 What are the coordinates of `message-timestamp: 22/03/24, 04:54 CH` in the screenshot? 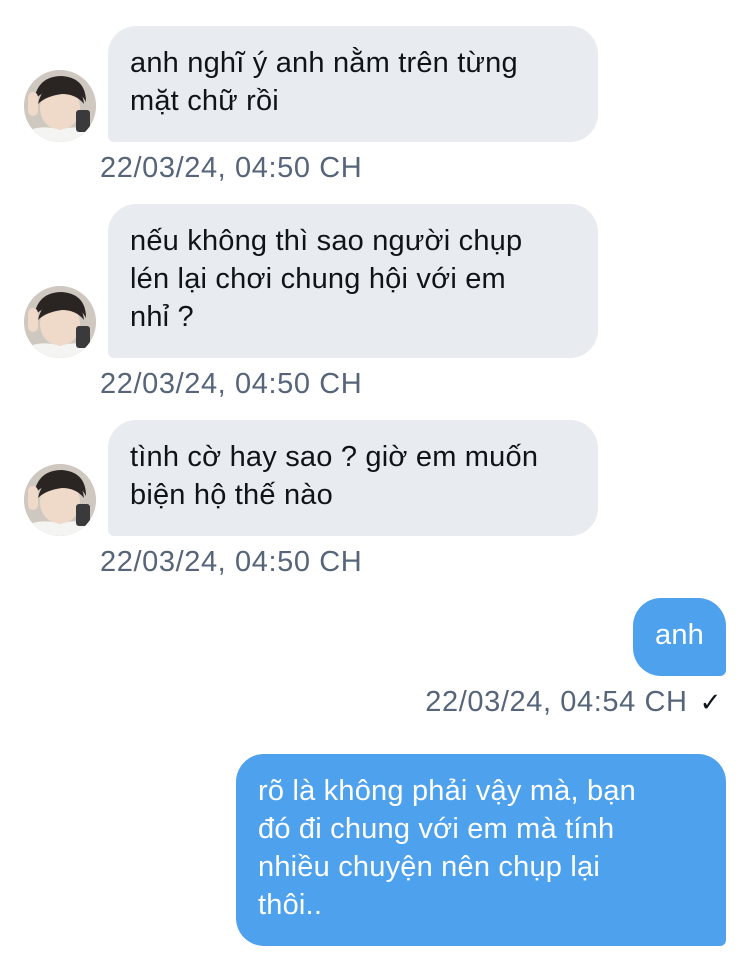 It's located at (556, 702).